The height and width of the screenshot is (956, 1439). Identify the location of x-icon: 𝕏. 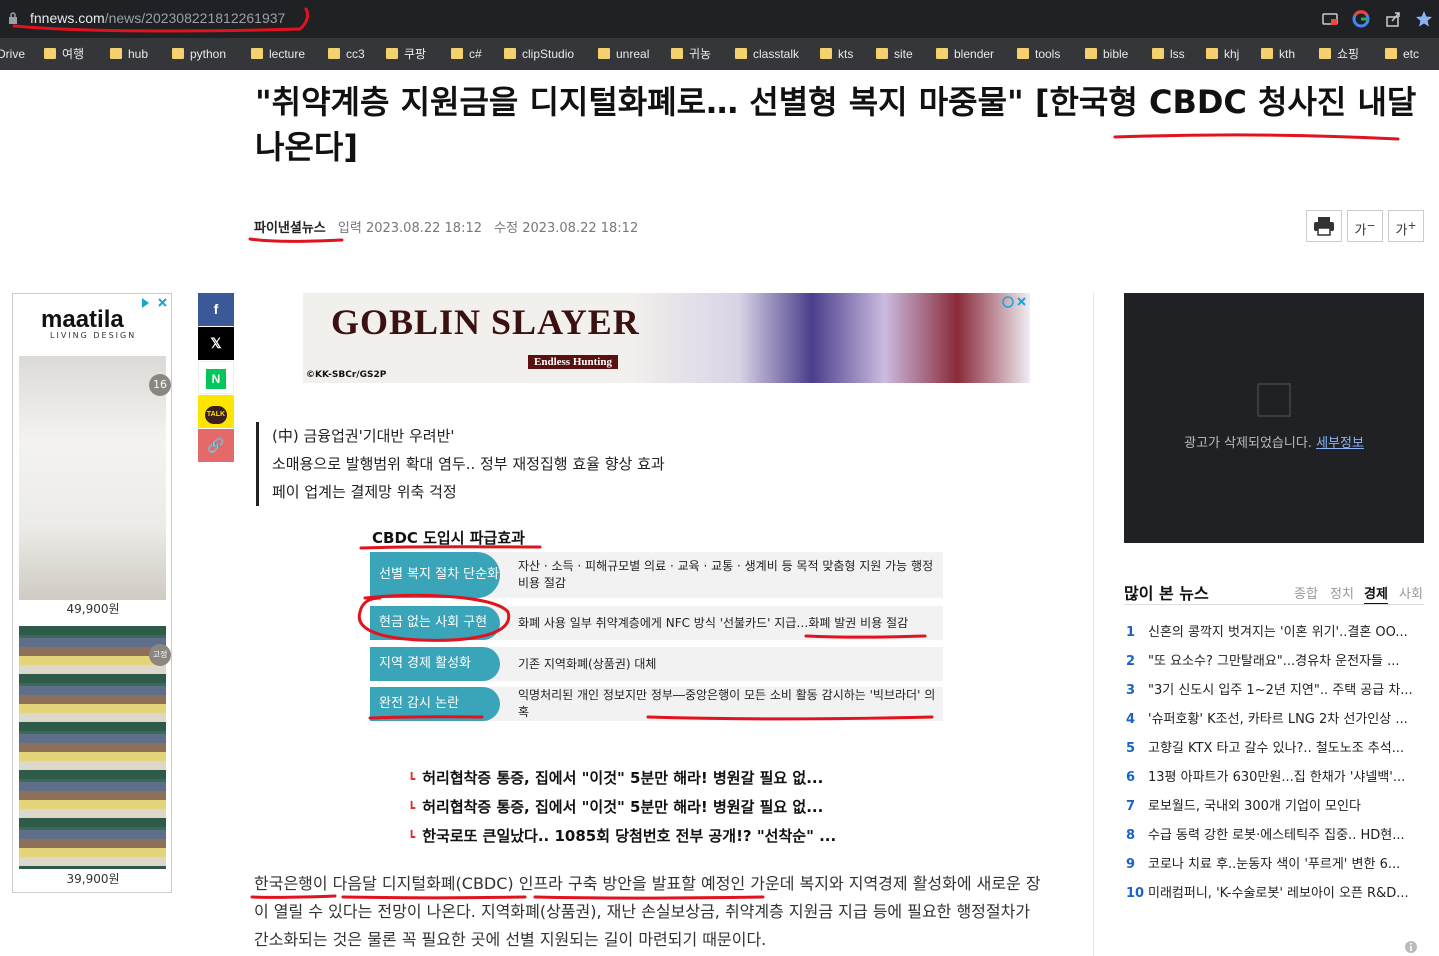
(216, 343).